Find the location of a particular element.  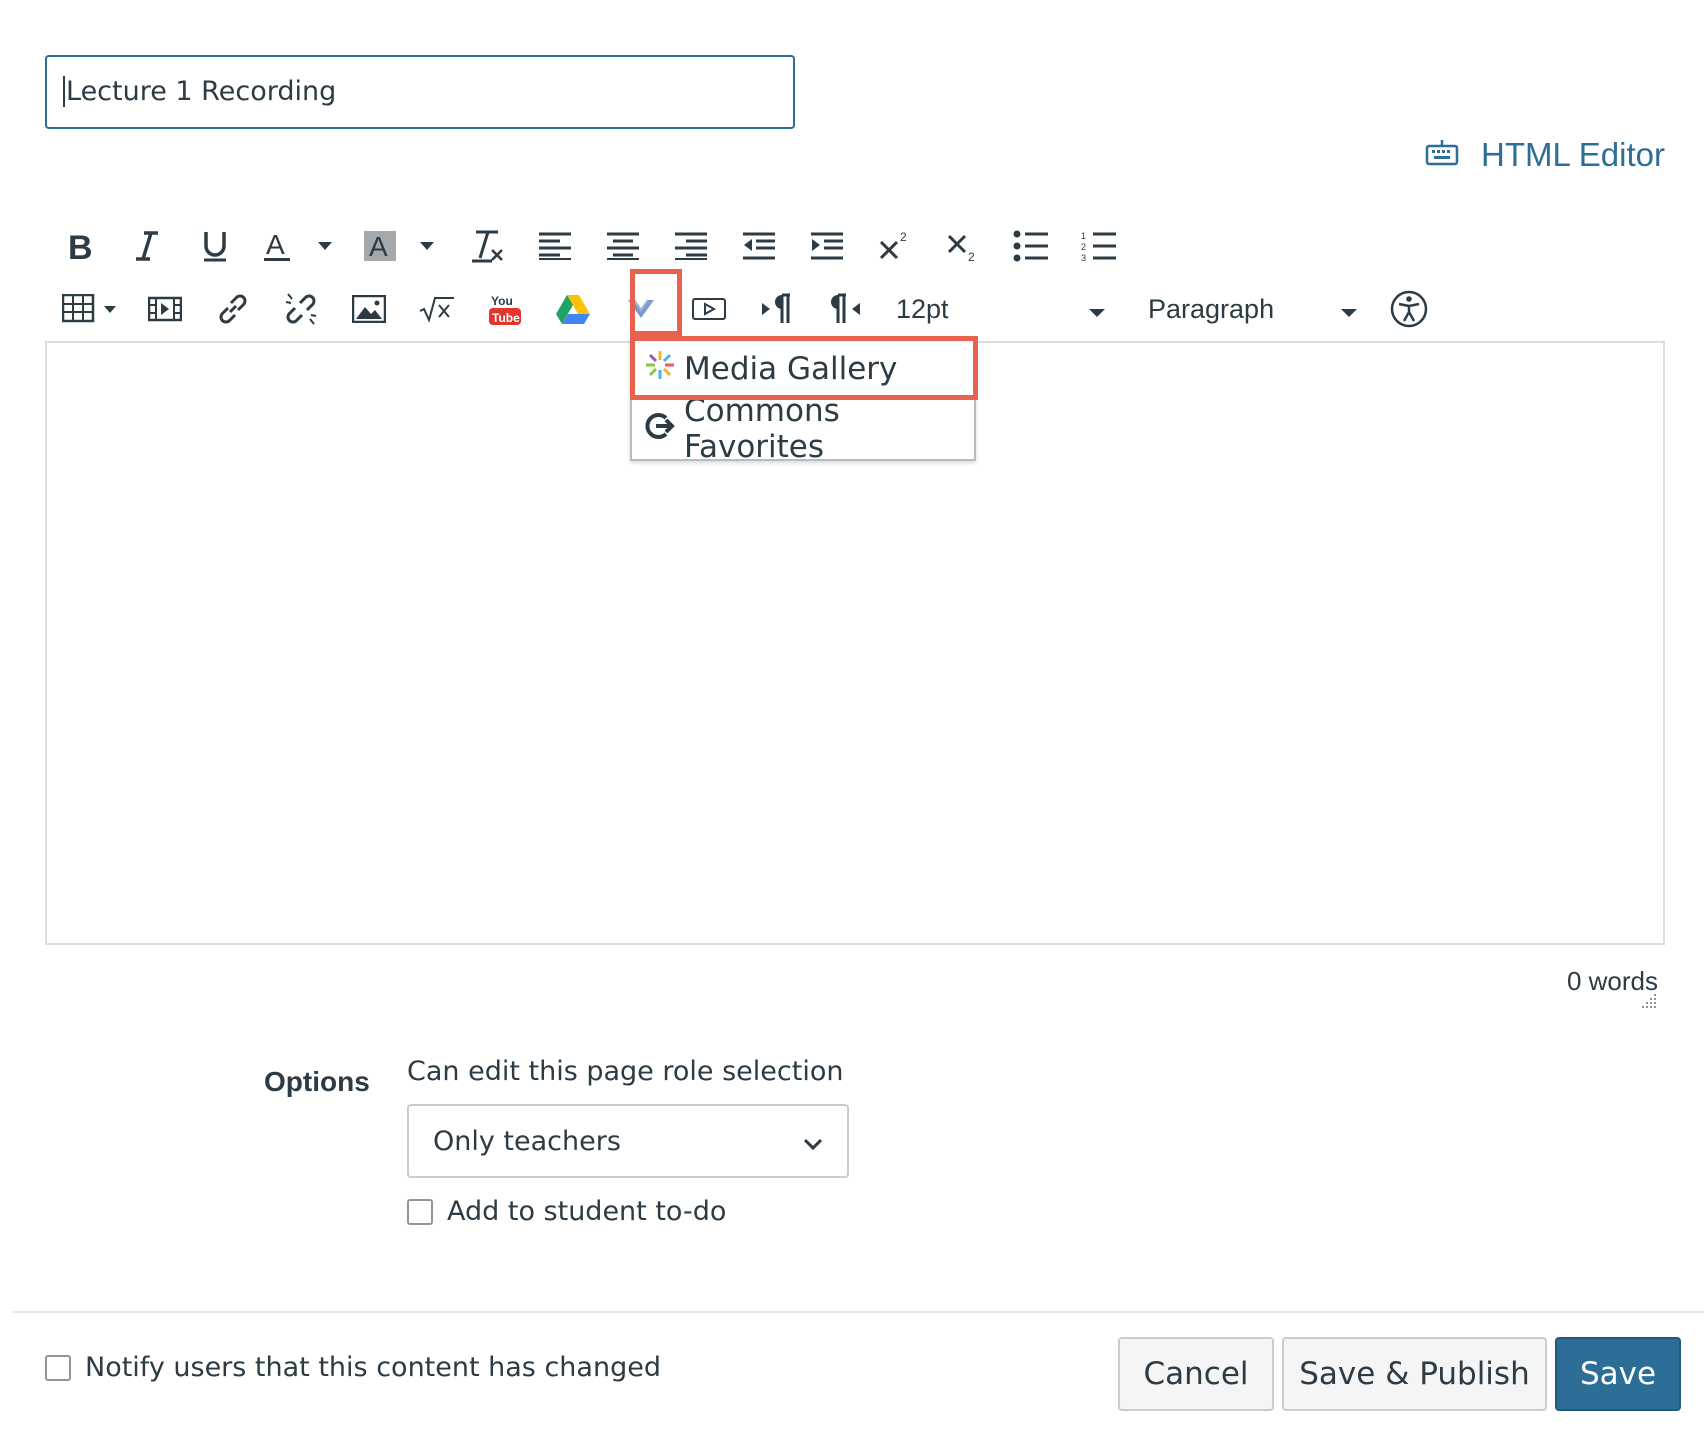

film-icon is located at coordinates (165, 309).